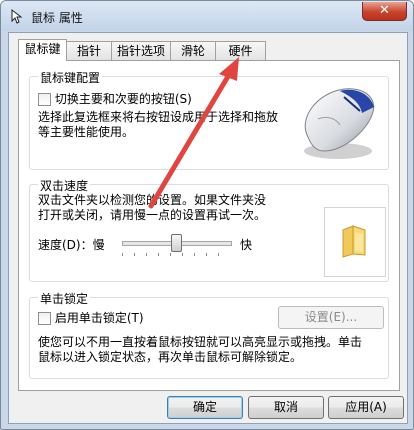 The height and width of the screenshot is (430, 414). I want to click on button-config-description: 选择此复选框来将右按钮设成用于选择和拖放 等主要性能使用。, so click(158, 124).